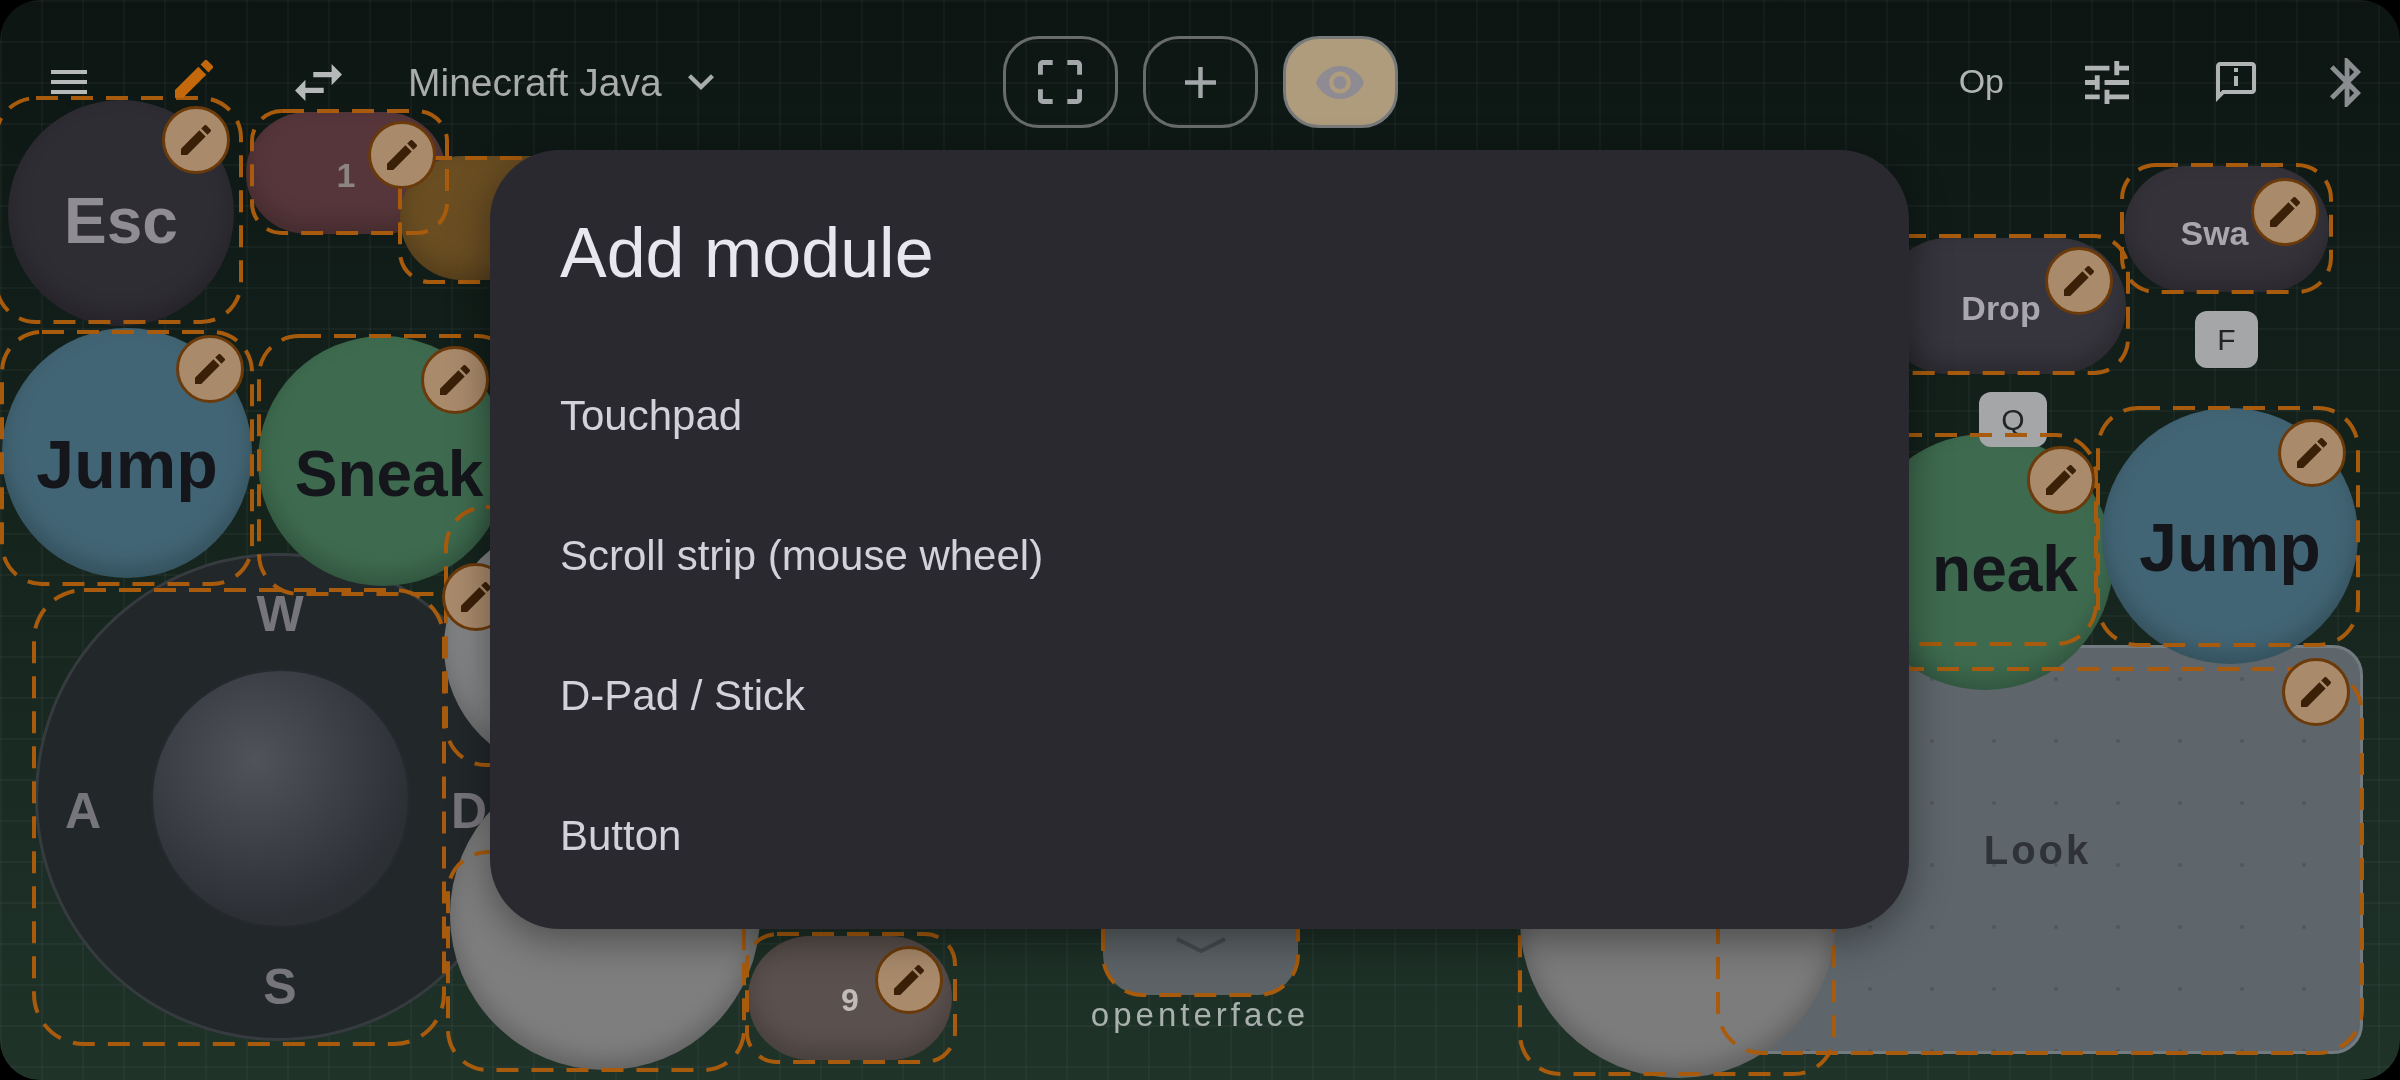 The image size is (2400, 1080). I want to click on brand-wordmark: openterface, so click(1200, 1014).